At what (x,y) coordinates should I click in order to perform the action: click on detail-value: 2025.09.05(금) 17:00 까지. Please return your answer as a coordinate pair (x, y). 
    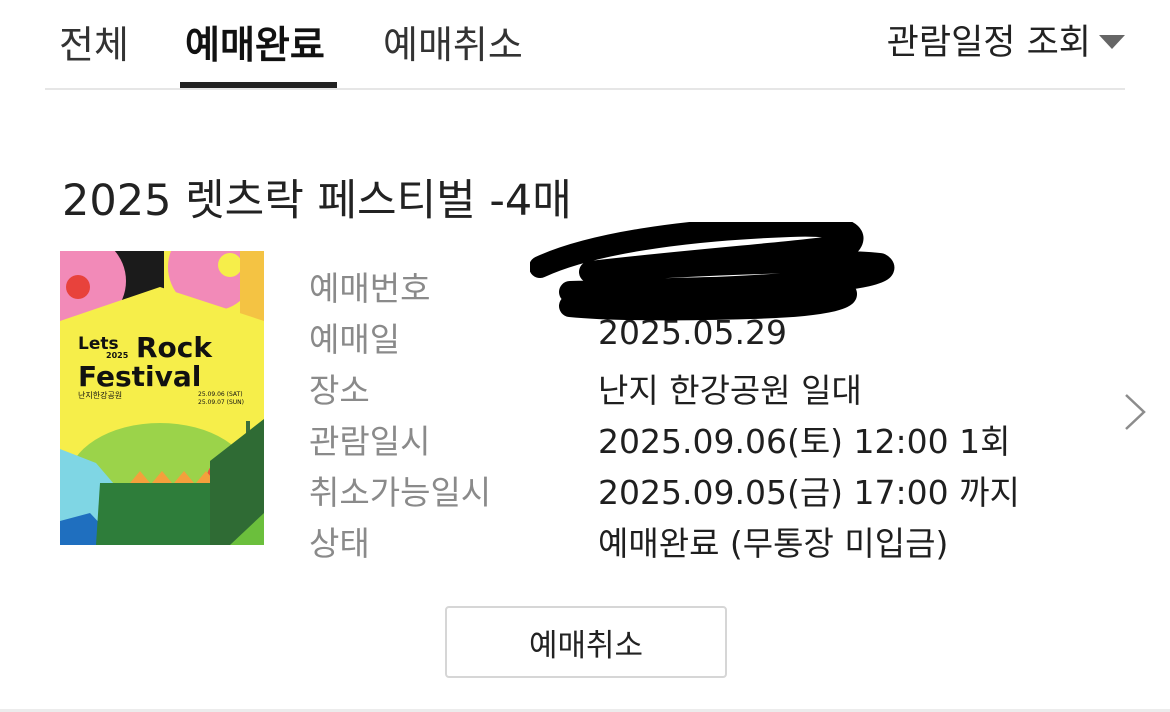
    Looking at the image, I should click on (809, 492).